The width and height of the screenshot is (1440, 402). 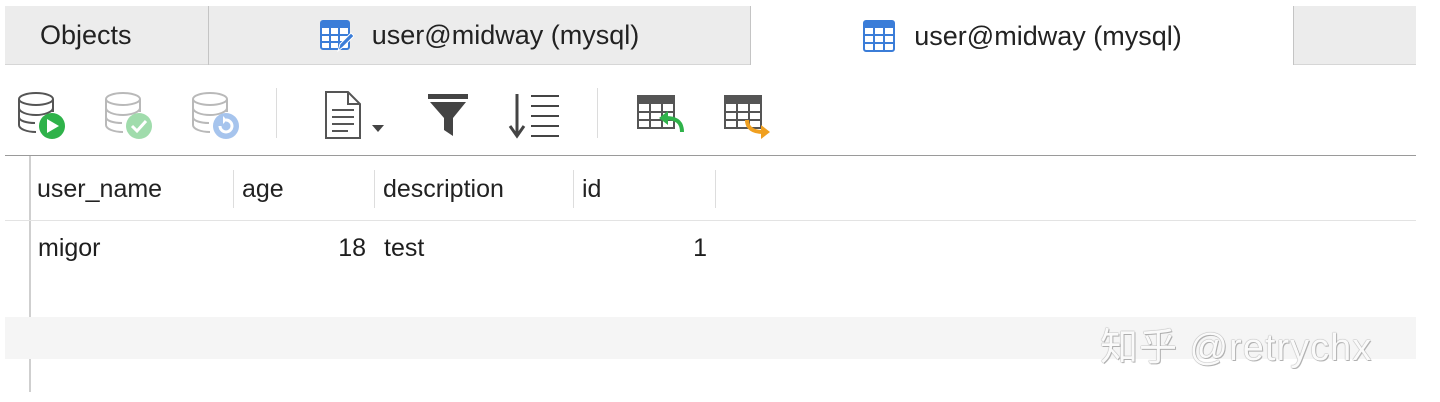 I want to click on sort-button, so click(x=533, y=116).